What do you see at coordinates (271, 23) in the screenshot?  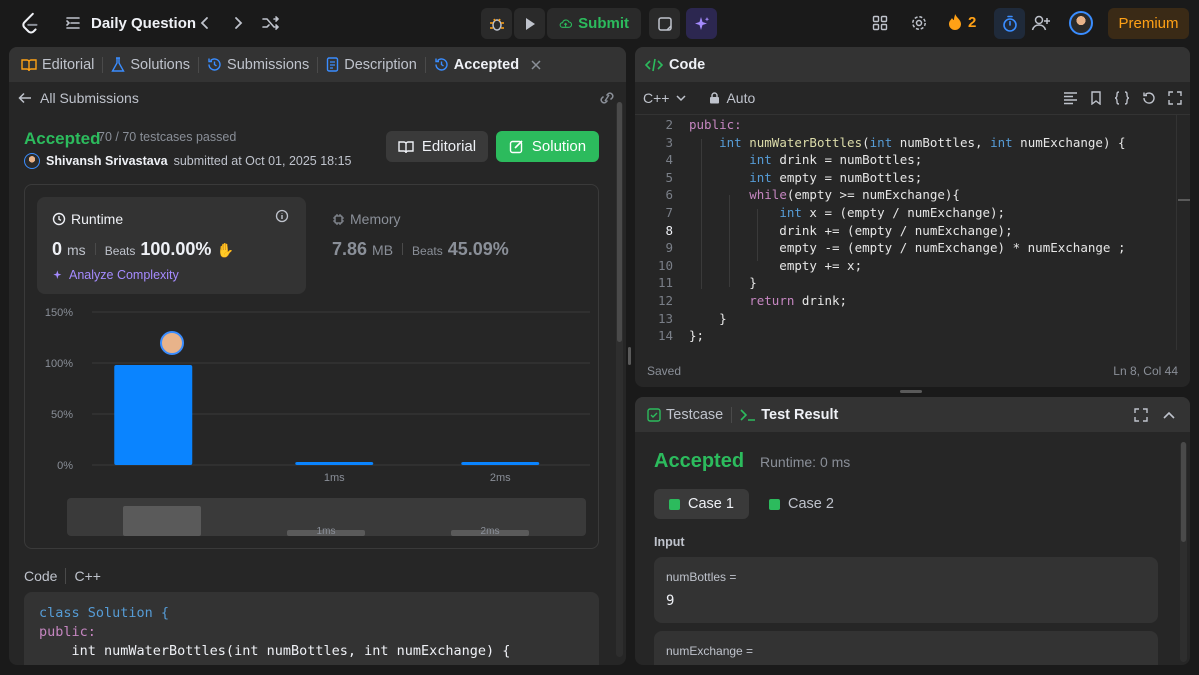 I see `shuffle-icon` at bounding box center [271, 23].